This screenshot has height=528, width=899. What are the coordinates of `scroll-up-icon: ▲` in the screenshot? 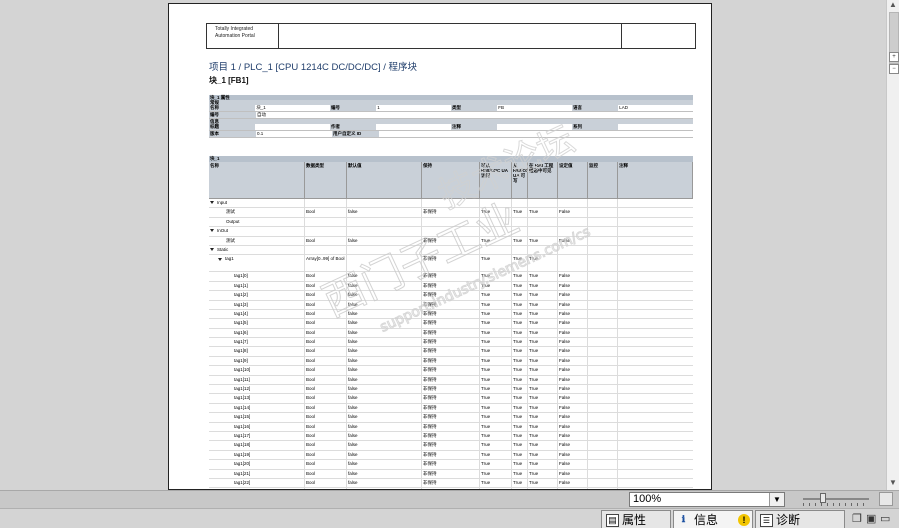 It's located at (893, 5).